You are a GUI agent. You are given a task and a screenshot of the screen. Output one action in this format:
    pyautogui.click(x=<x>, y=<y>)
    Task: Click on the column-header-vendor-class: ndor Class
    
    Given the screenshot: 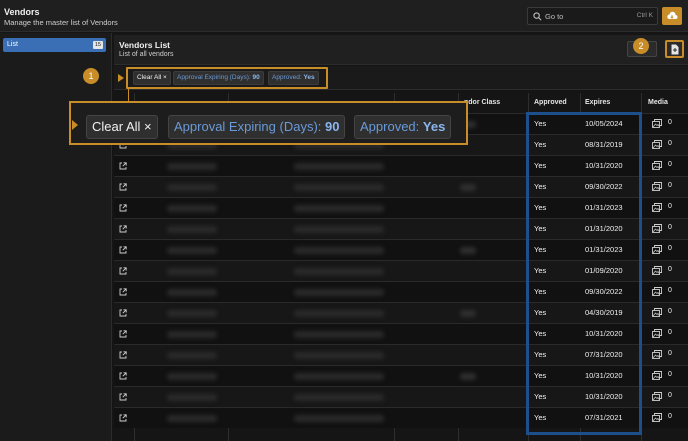 What is the action you would take?
    pyautogui.click(x=482, y=103)
    